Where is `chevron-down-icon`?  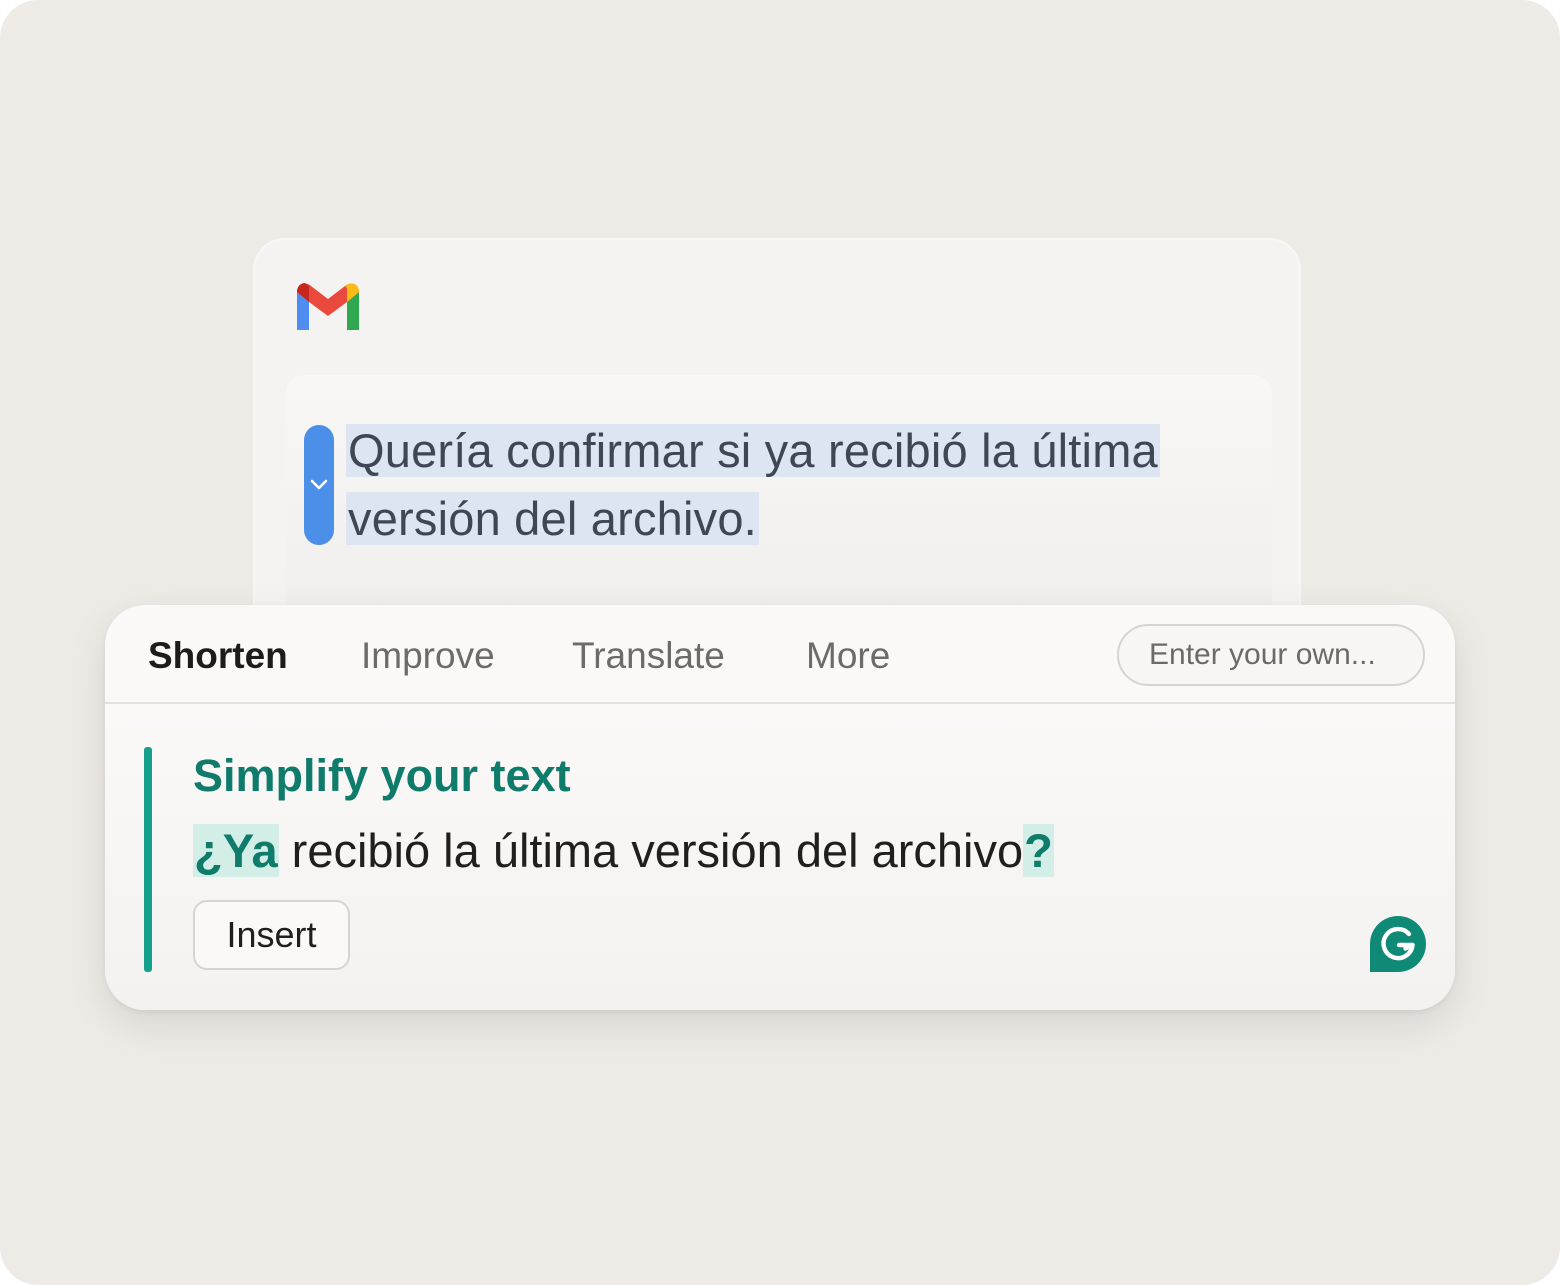
chevron-down-icon is located at coordinates (319, 484).